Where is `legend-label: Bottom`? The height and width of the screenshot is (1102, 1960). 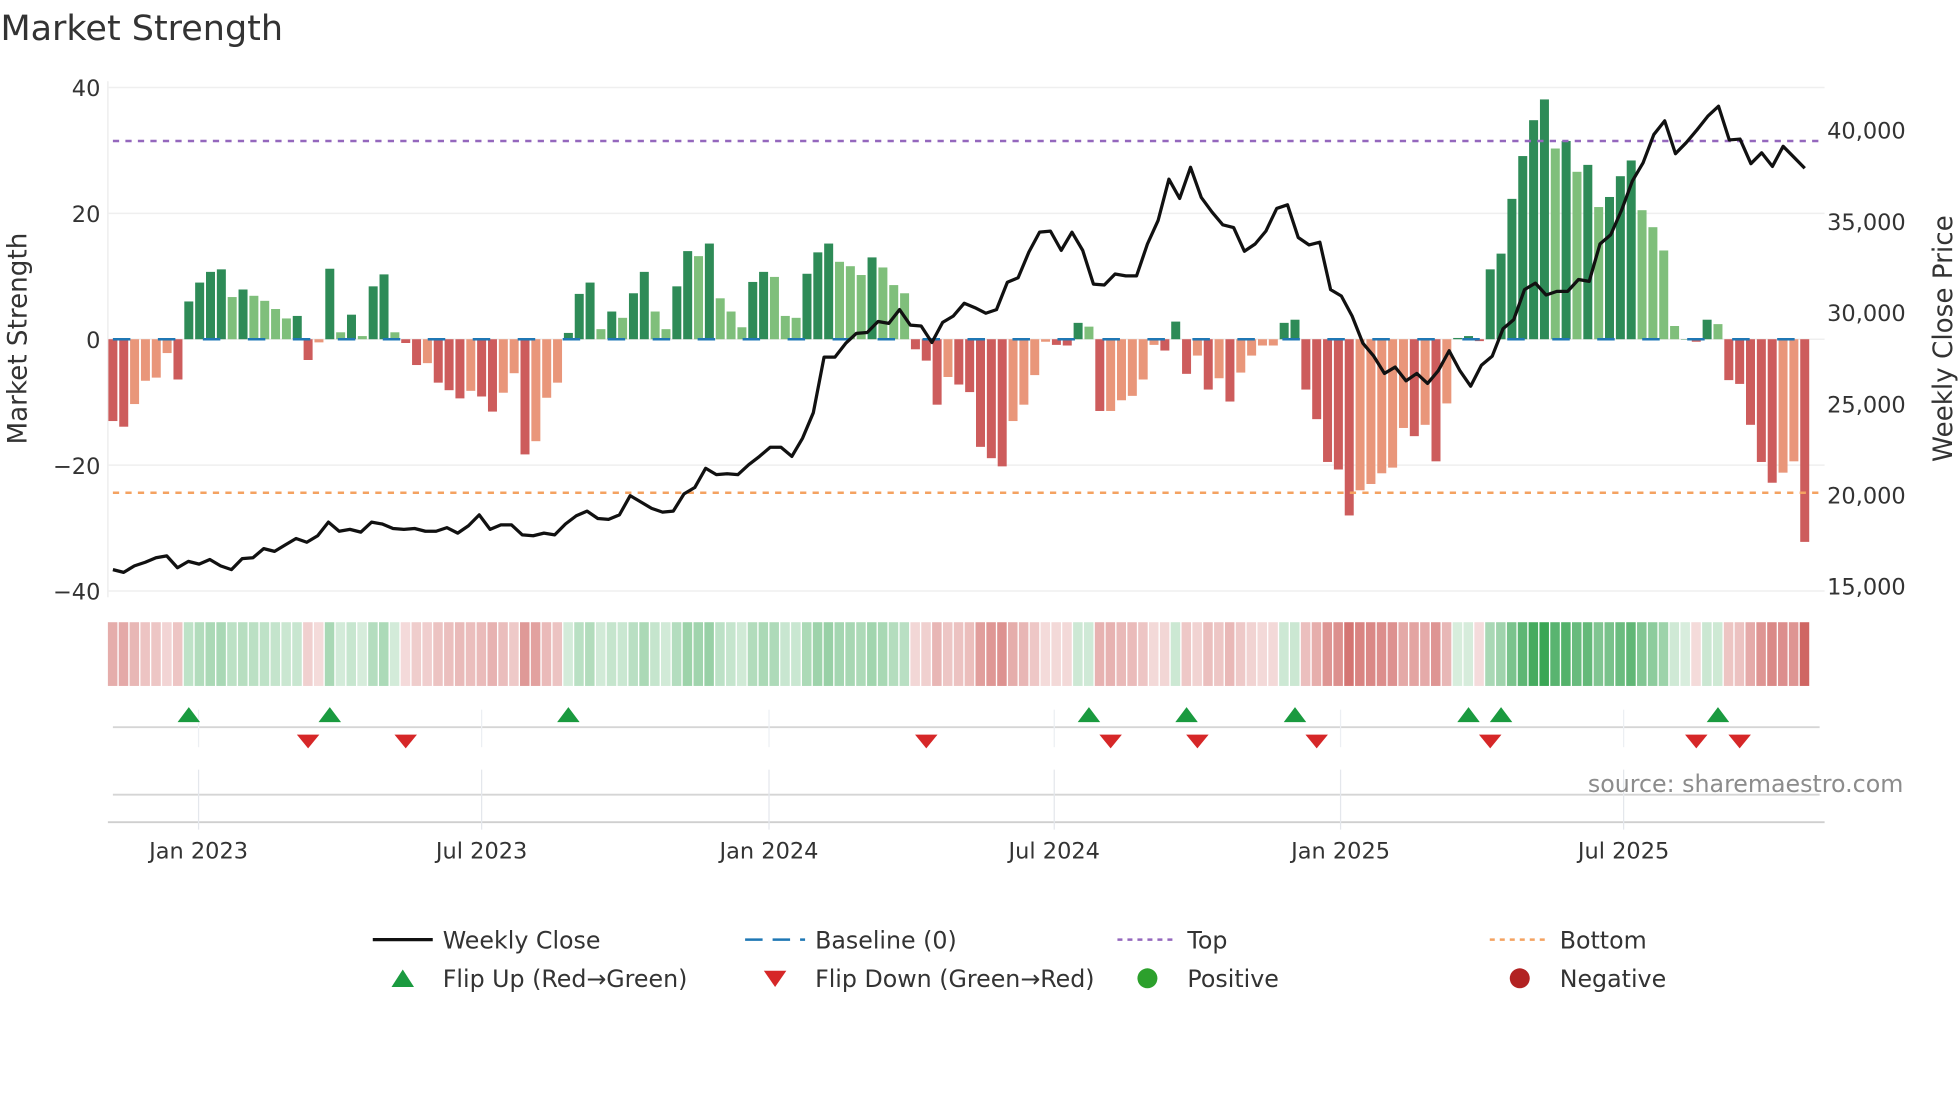 legend-label: Bottom is located at coordinates (1603, 940).